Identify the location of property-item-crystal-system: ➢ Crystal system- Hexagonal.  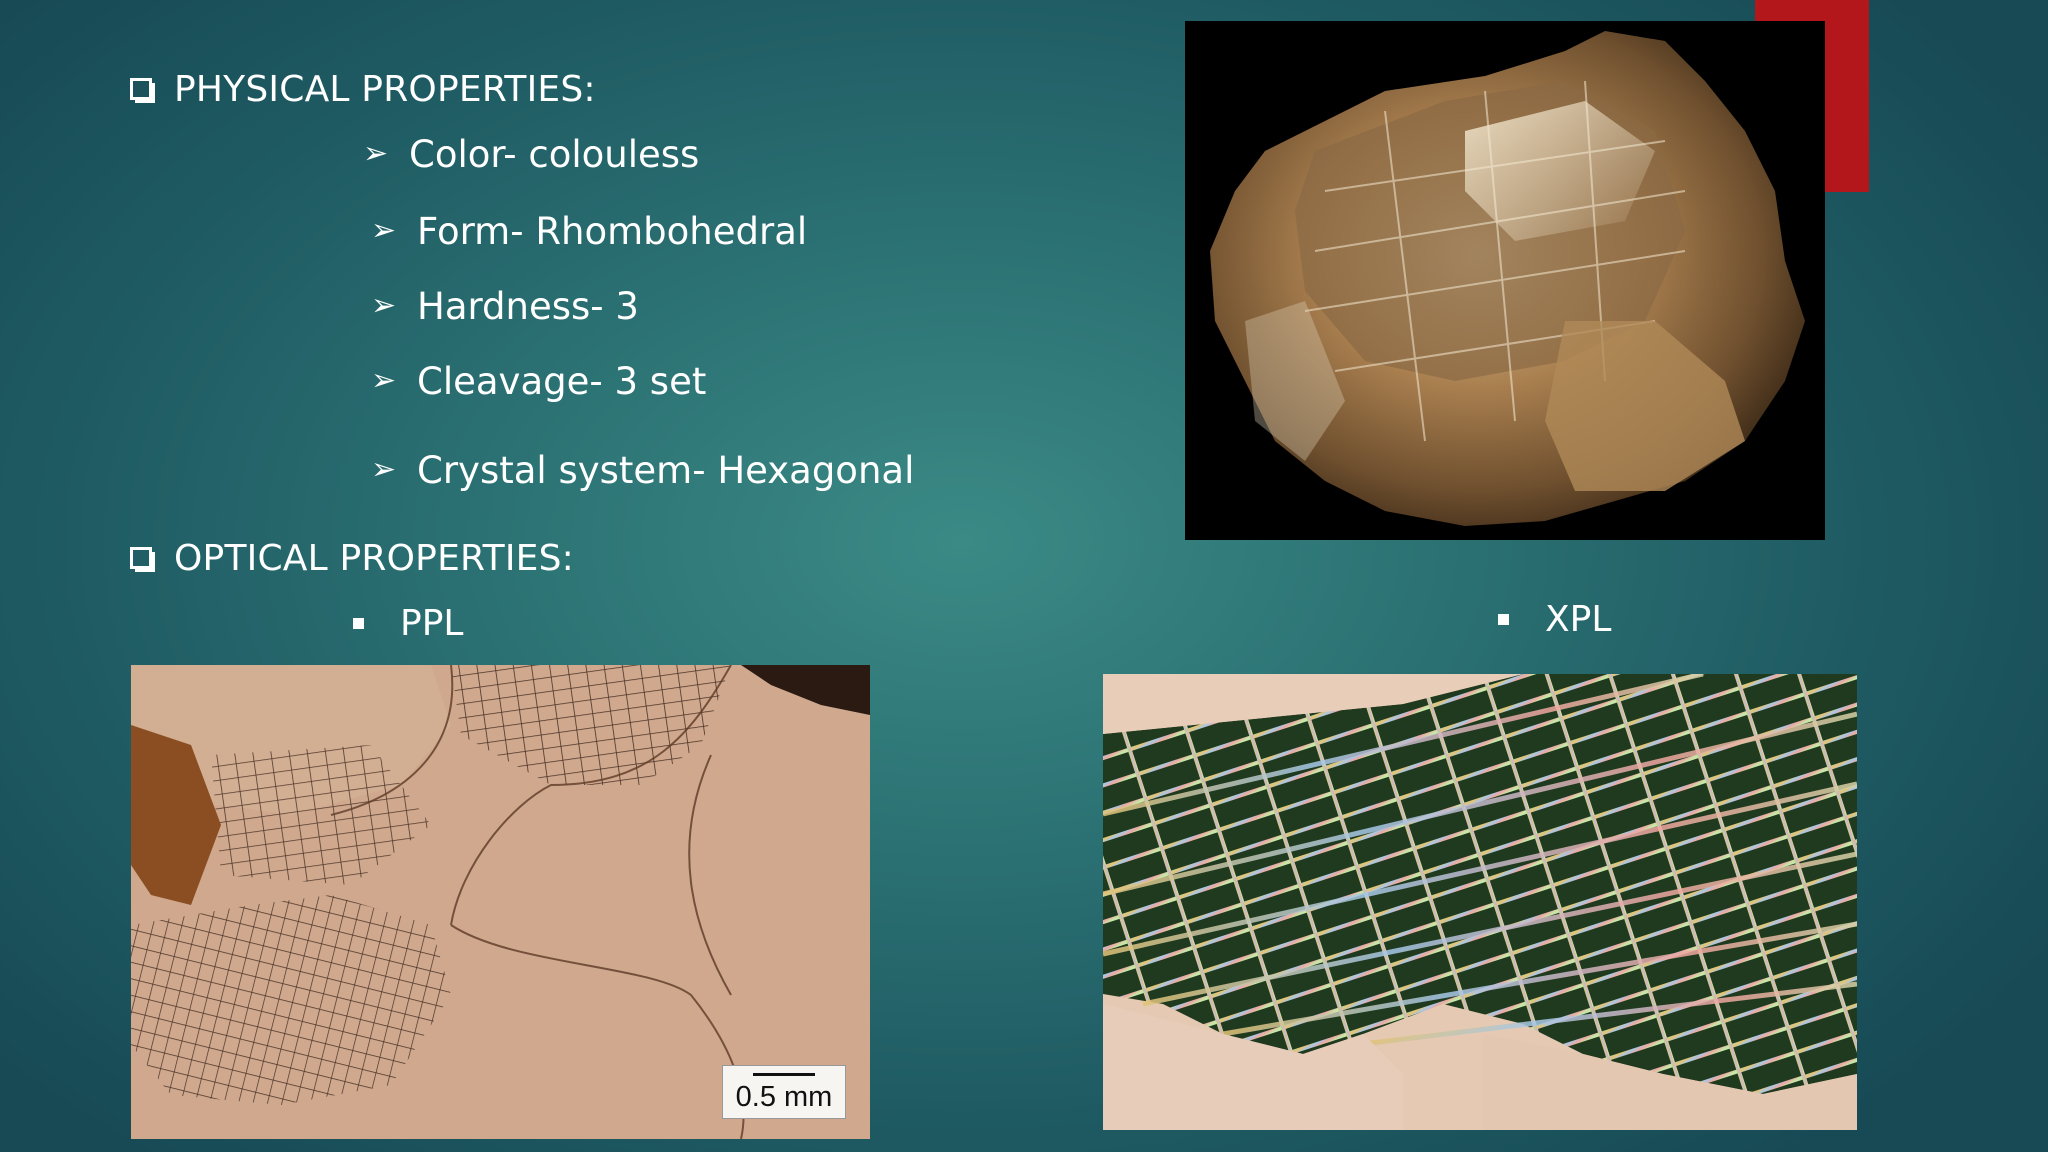
(642, 470).